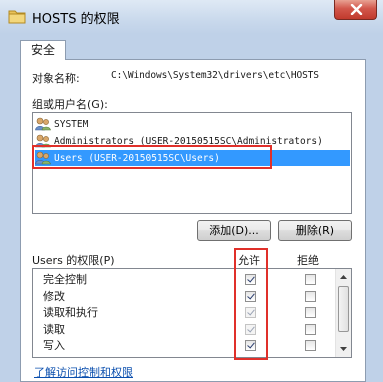  What do you see at coordinates (215, 75) in the screenshot?
I see `object-path: C:\Windows\System32\drivers\etc\HOSTS` at bounding box center [215, 75].